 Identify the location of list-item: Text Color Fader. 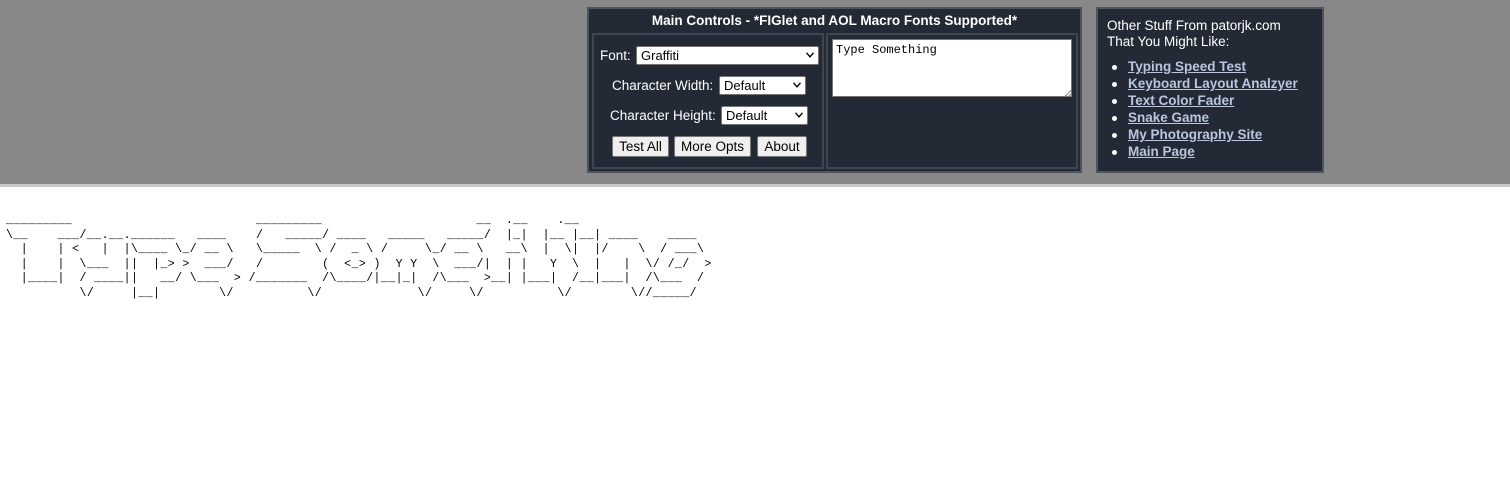
(1202, 100).